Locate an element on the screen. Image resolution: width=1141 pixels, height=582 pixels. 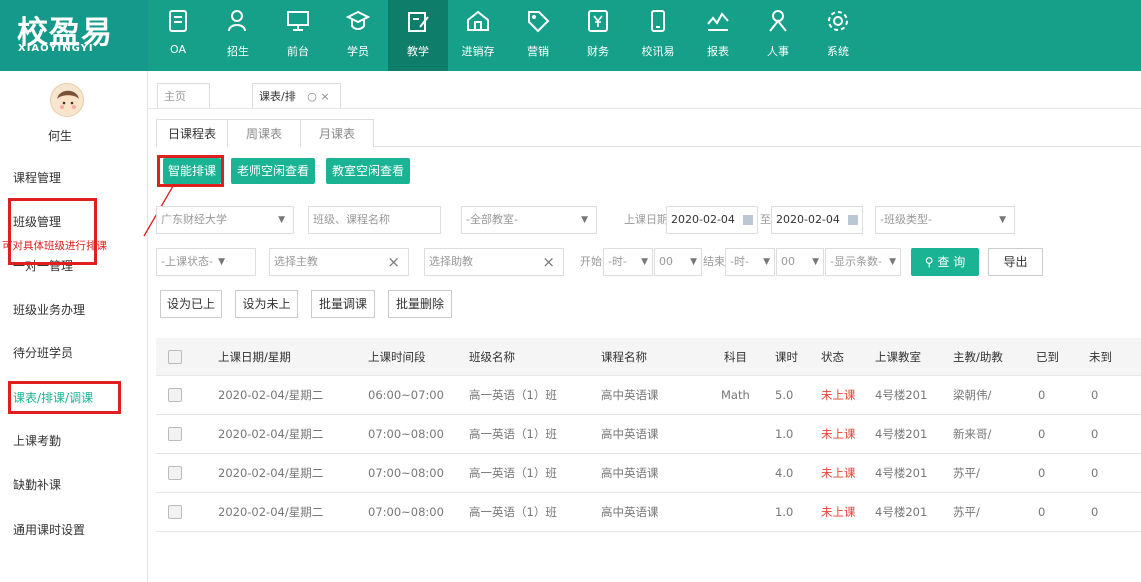
select-all-checkbox is located at coordinates (175, 357).